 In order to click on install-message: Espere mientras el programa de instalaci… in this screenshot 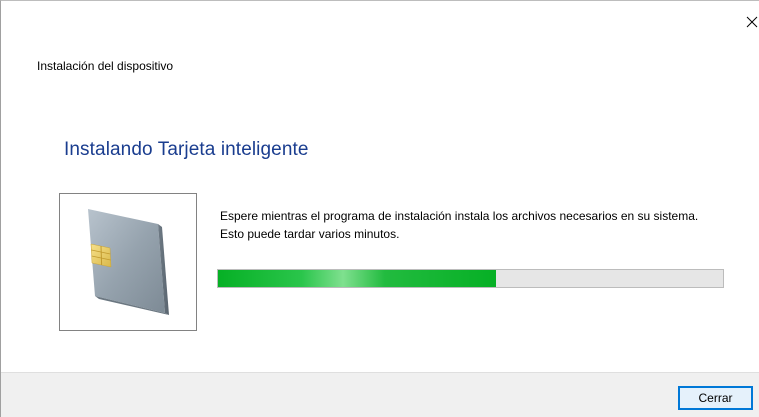, I will do `click(459, 225)`.